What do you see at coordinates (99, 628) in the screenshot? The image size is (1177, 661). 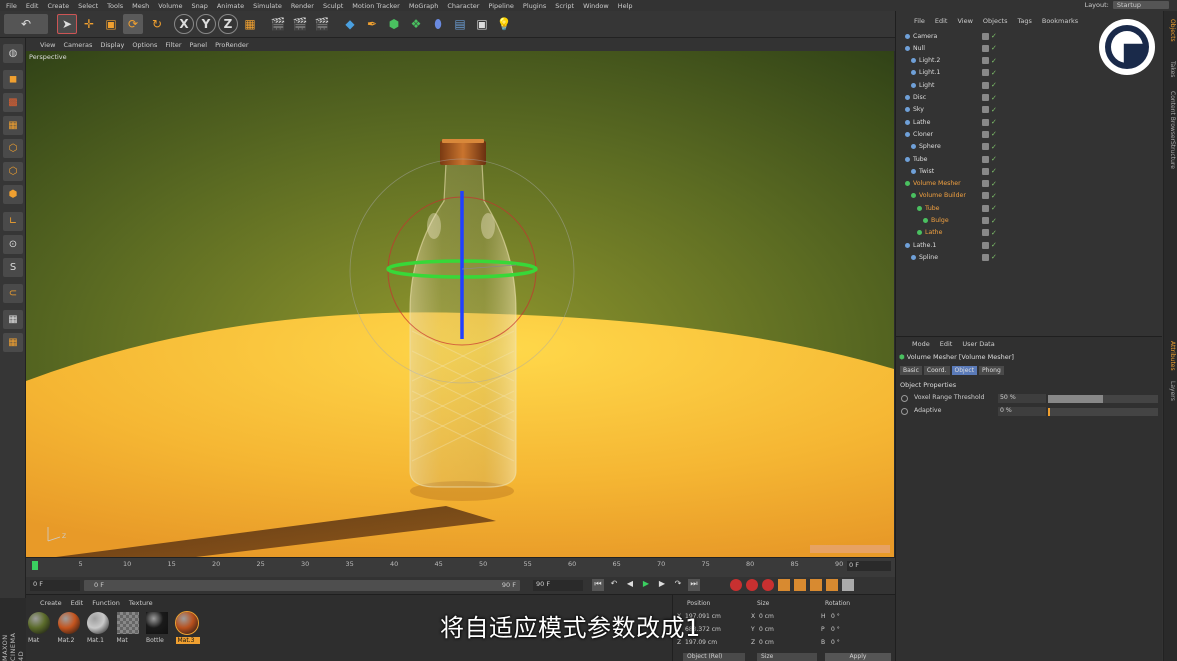 I see `material-swatch: Mat.1` at bounding box center [99, 628].